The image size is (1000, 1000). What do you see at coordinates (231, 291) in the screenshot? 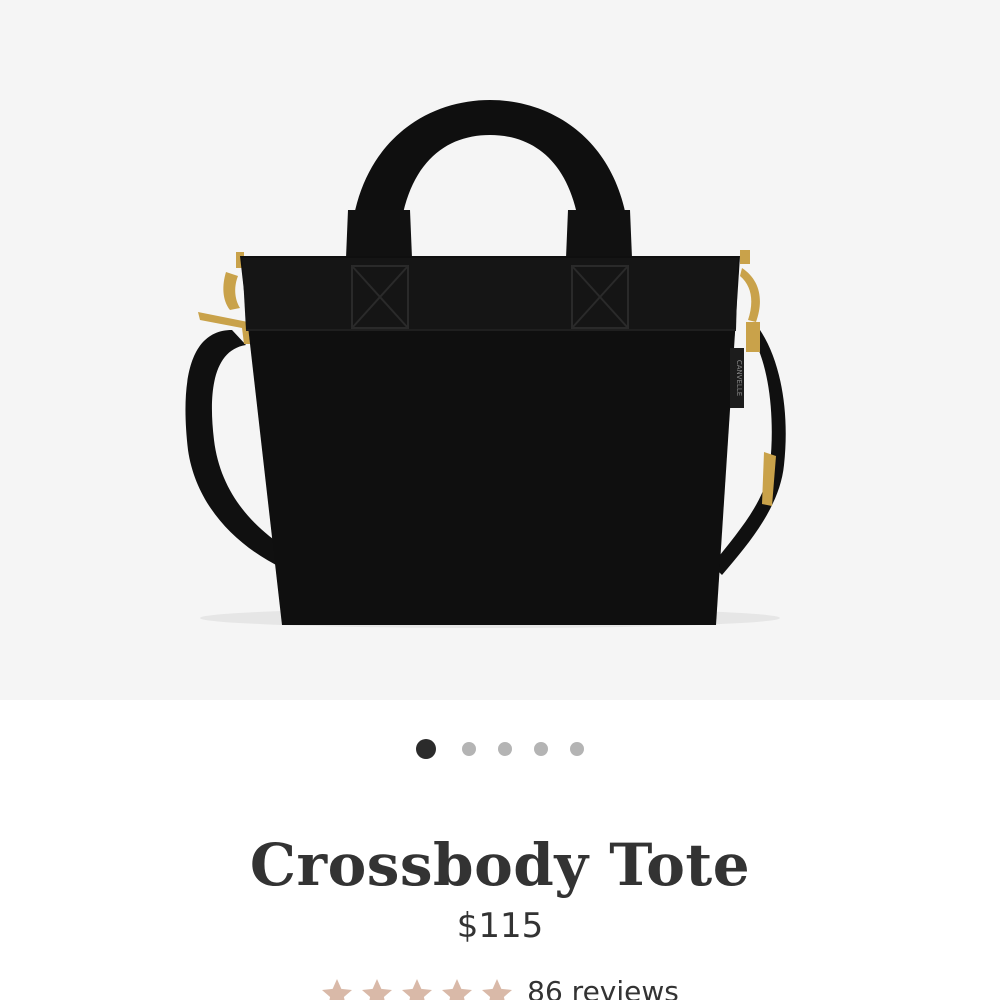
I see `left-clasp` at bounding box center [231, 291].